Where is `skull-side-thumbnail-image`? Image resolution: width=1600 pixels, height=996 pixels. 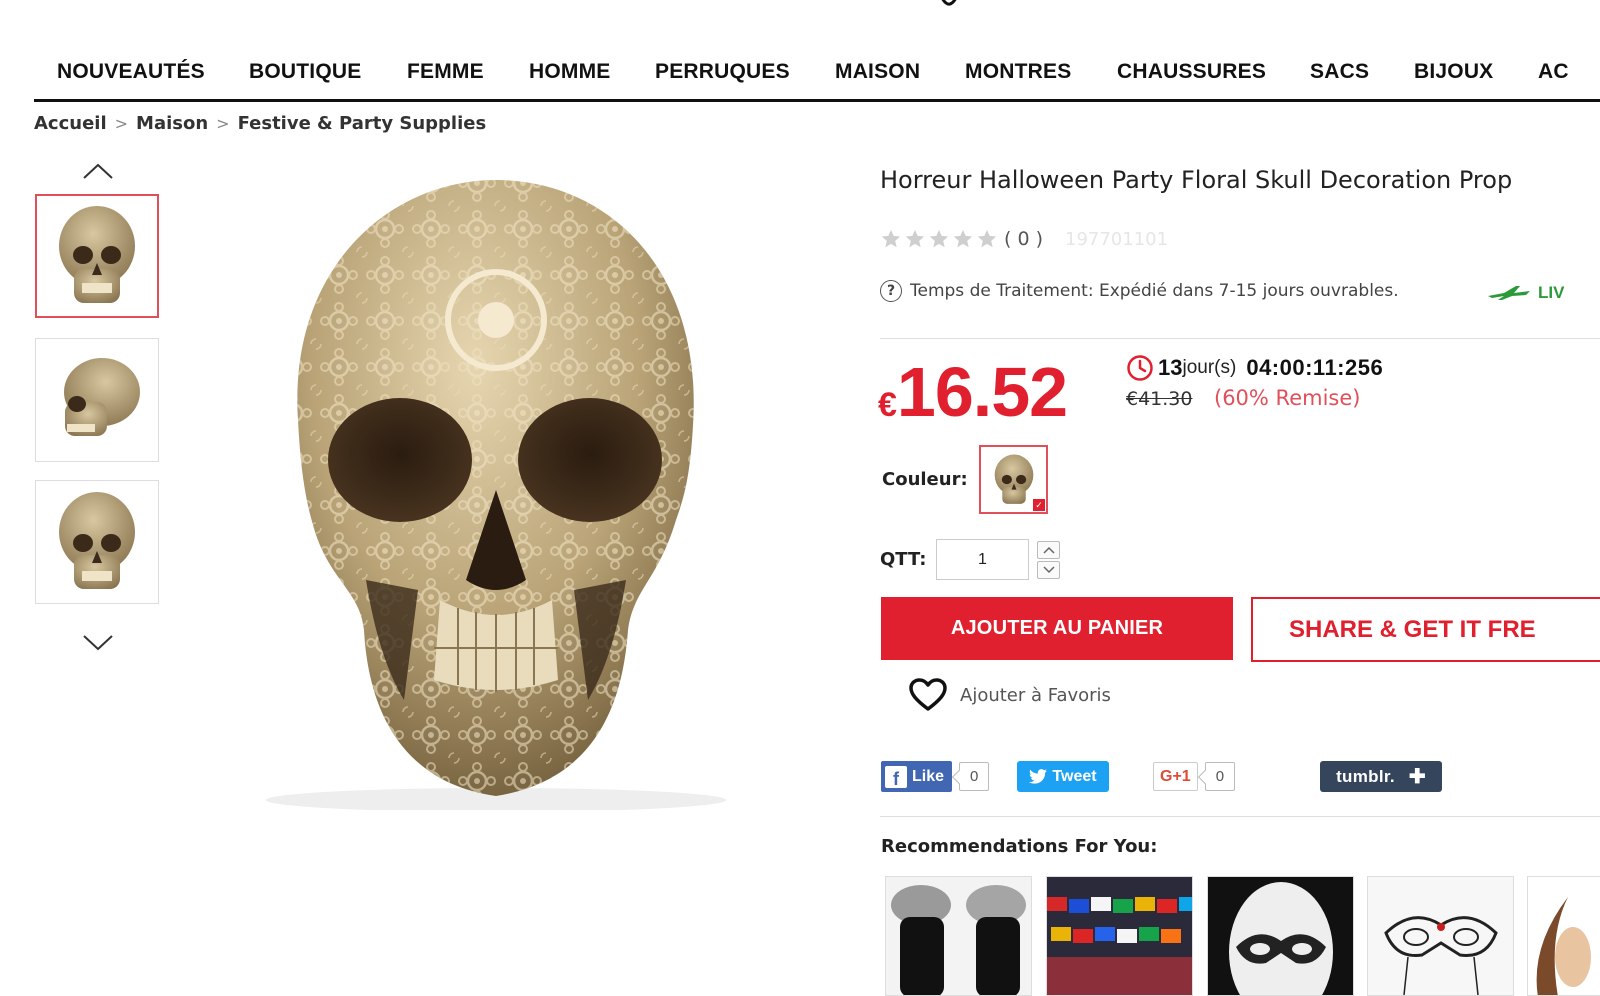 skull-side-thumbnail-image is located at coordinates (102, 397).